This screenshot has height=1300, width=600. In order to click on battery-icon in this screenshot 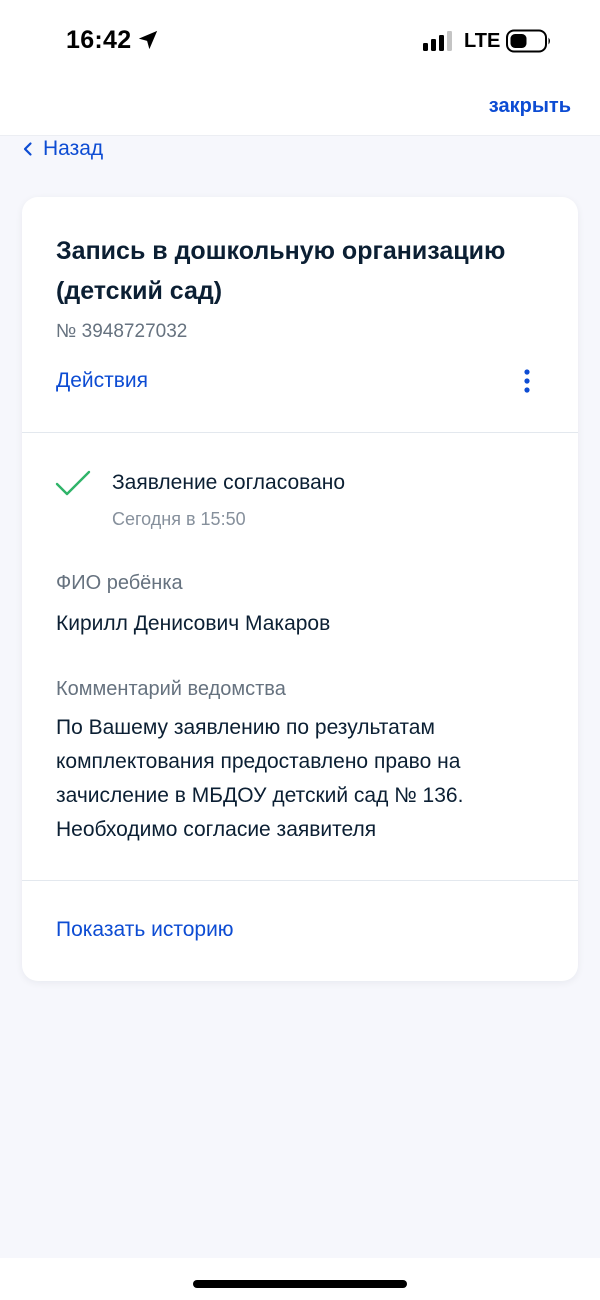, I will do `click(528, 41)`.